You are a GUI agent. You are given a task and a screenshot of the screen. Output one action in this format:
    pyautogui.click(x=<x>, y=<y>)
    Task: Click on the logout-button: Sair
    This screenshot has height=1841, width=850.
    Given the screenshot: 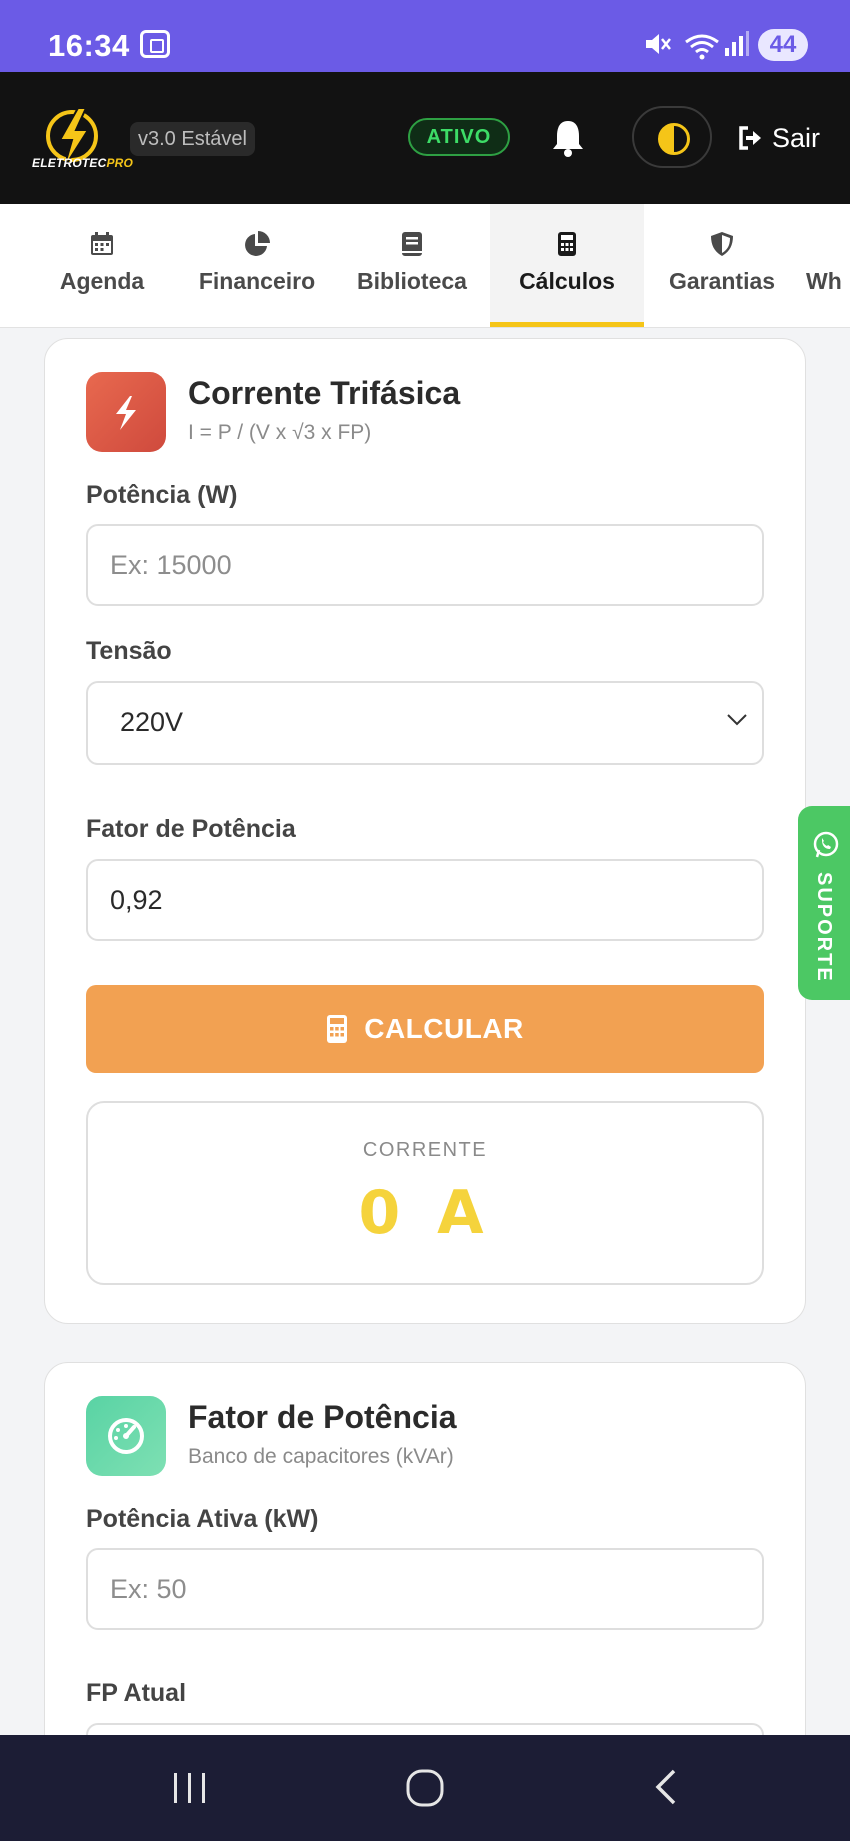 What is the action you would take?
    pyautogui.click(x=778, y=138)
    